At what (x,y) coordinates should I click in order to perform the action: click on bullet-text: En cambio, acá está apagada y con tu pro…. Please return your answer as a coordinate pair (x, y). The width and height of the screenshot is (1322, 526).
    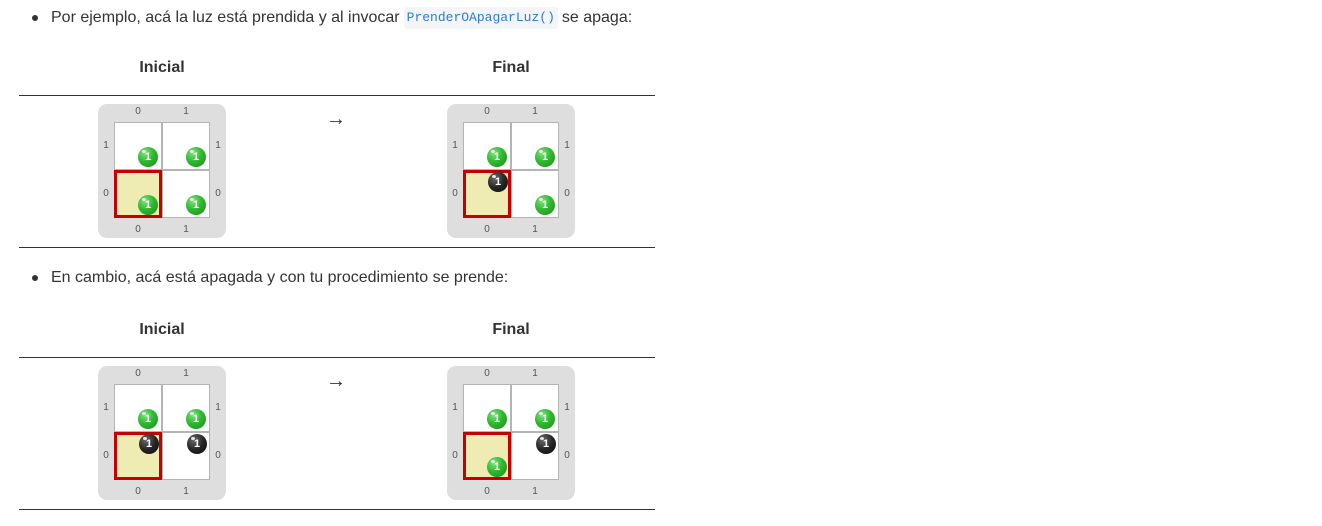
    Looking at the image, I should click on (280, 277).